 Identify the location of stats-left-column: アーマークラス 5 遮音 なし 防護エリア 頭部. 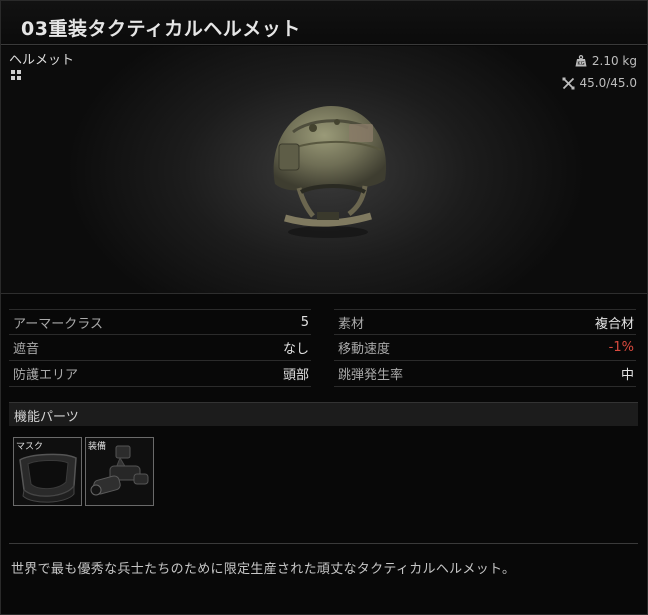
(160, 348).